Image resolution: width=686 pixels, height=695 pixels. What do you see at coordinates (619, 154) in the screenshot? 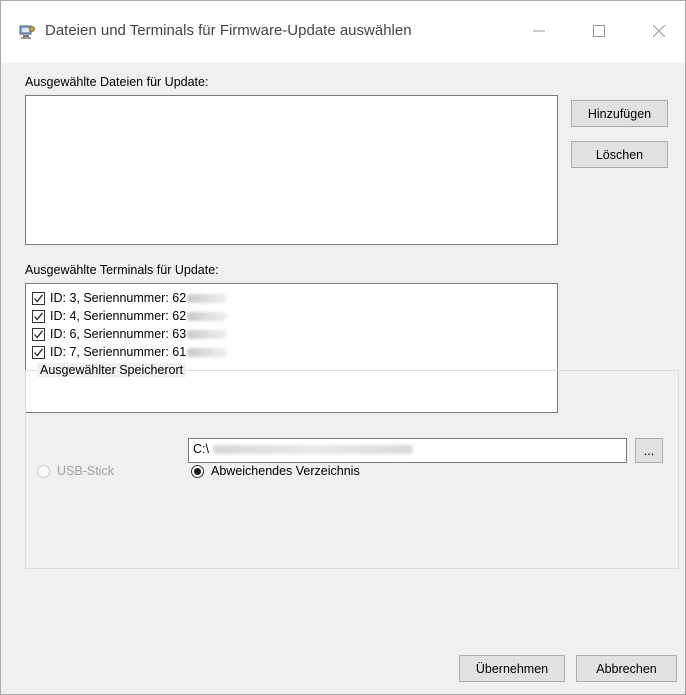
I see `delete-file-button: Löschen` at bounding box center [619, 154].